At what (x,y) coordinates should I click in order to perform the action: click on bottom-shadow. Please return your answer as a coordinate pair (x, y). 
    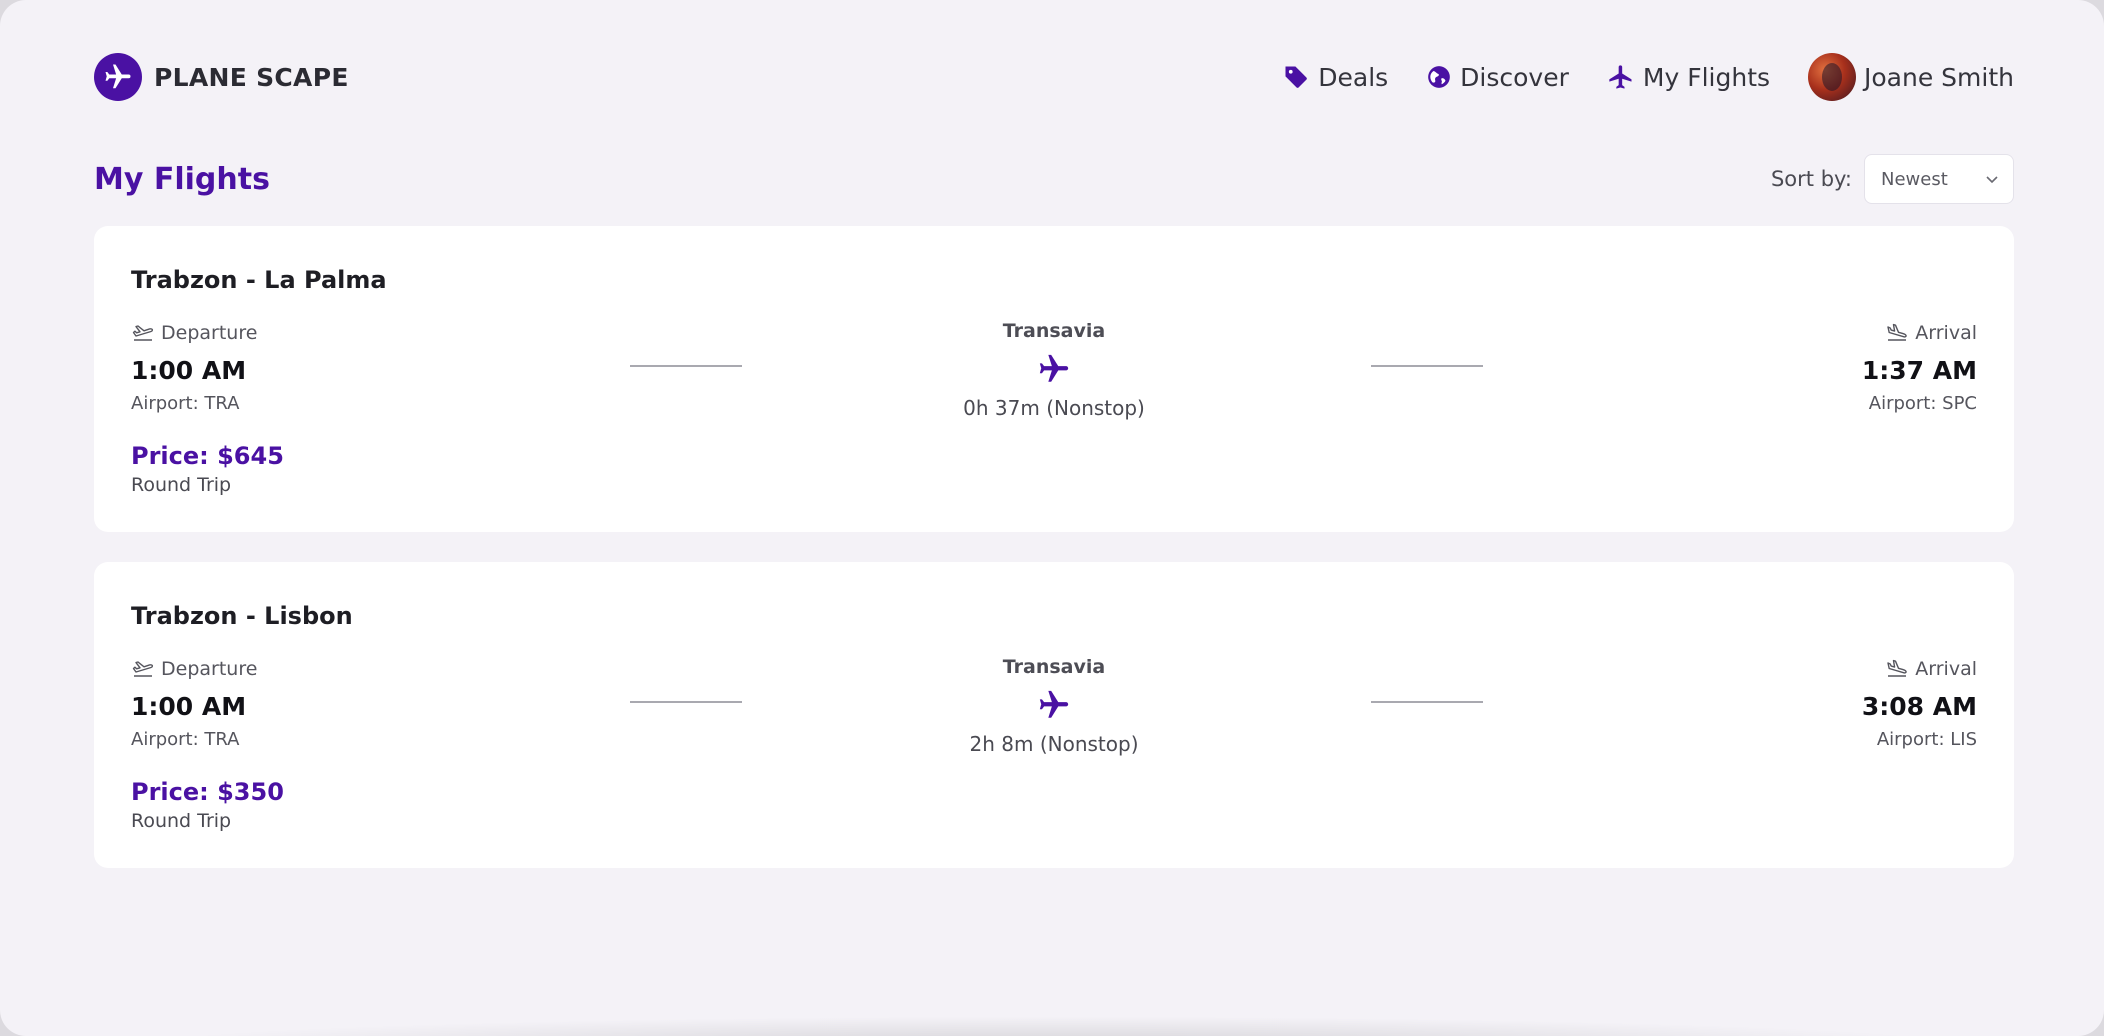
    Looking at the image, I should click on (1052, 1026).